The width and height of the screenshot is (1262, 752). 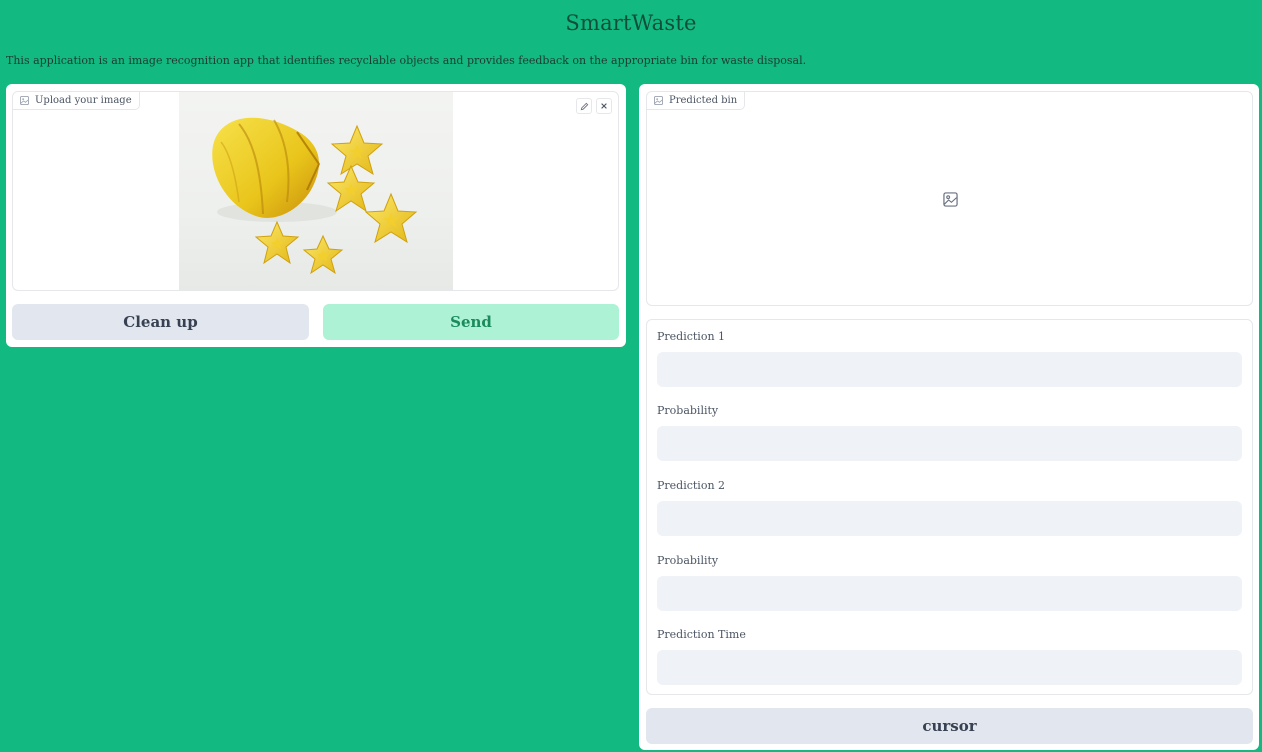 I want to click on prediction-1-label: Prediction 1, so click(x=691, y=336).